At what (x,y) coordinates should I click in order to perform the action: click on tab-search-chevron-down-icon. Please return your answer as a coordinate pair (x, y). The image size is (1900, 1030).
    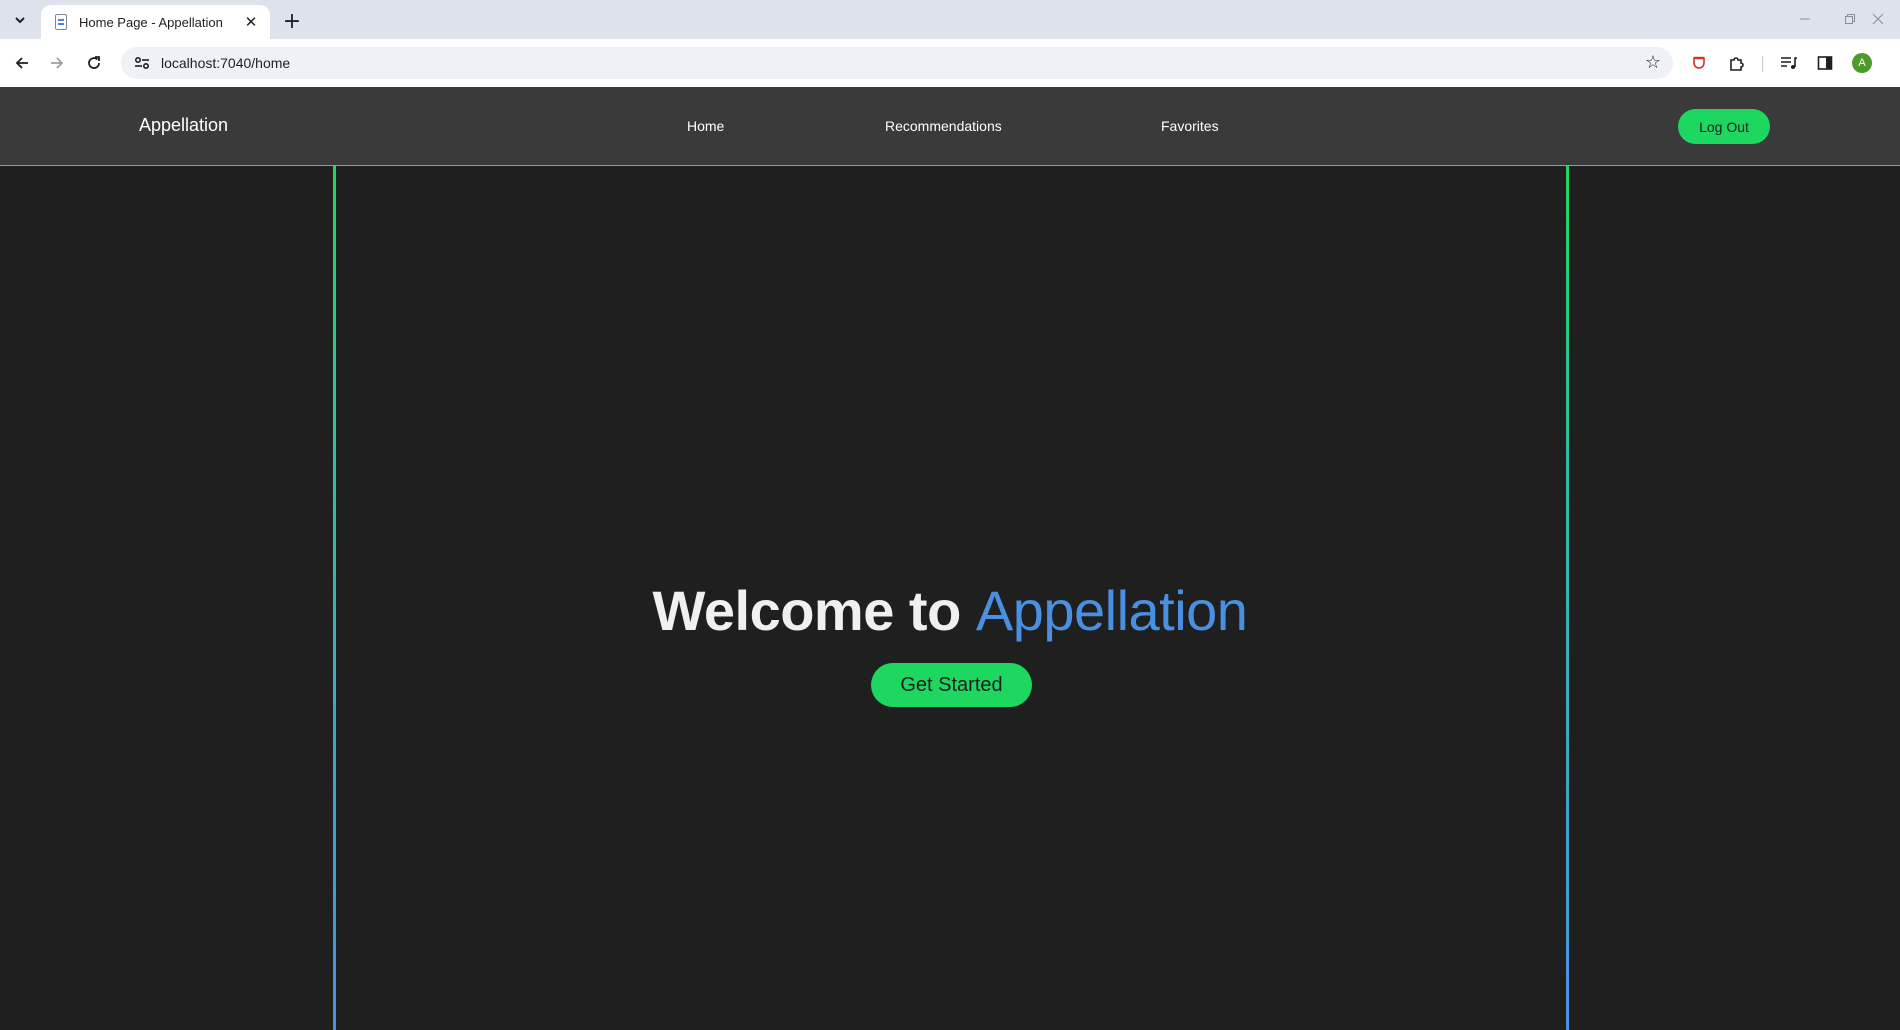
    Looking at the image, I should click on (19, 20).